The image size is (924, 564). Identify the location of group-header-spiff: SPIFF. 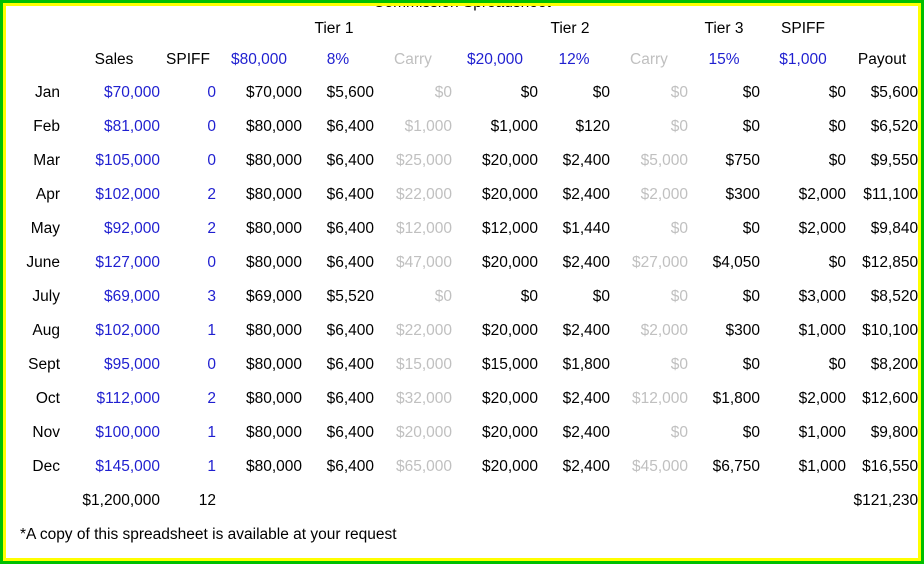
(803, 28).